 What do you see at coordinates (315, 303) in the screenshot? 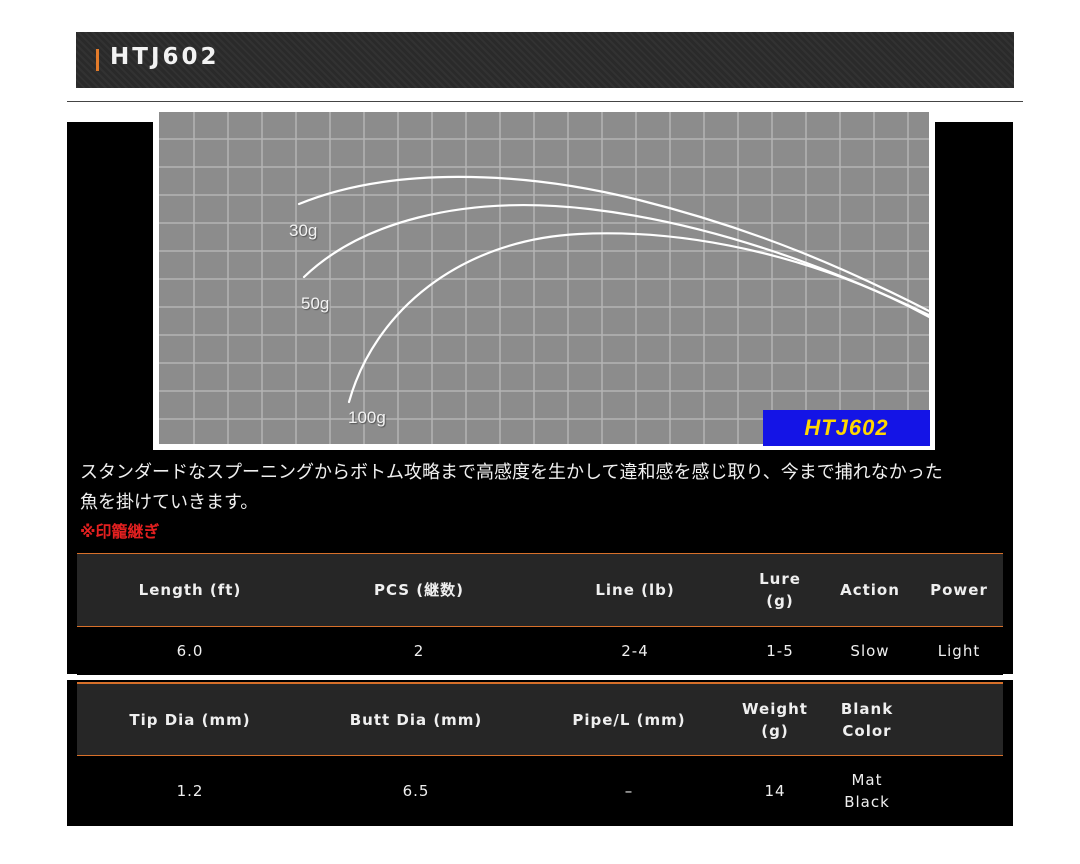
I see `label-50g: 50g` at bounding box center [315, 303].